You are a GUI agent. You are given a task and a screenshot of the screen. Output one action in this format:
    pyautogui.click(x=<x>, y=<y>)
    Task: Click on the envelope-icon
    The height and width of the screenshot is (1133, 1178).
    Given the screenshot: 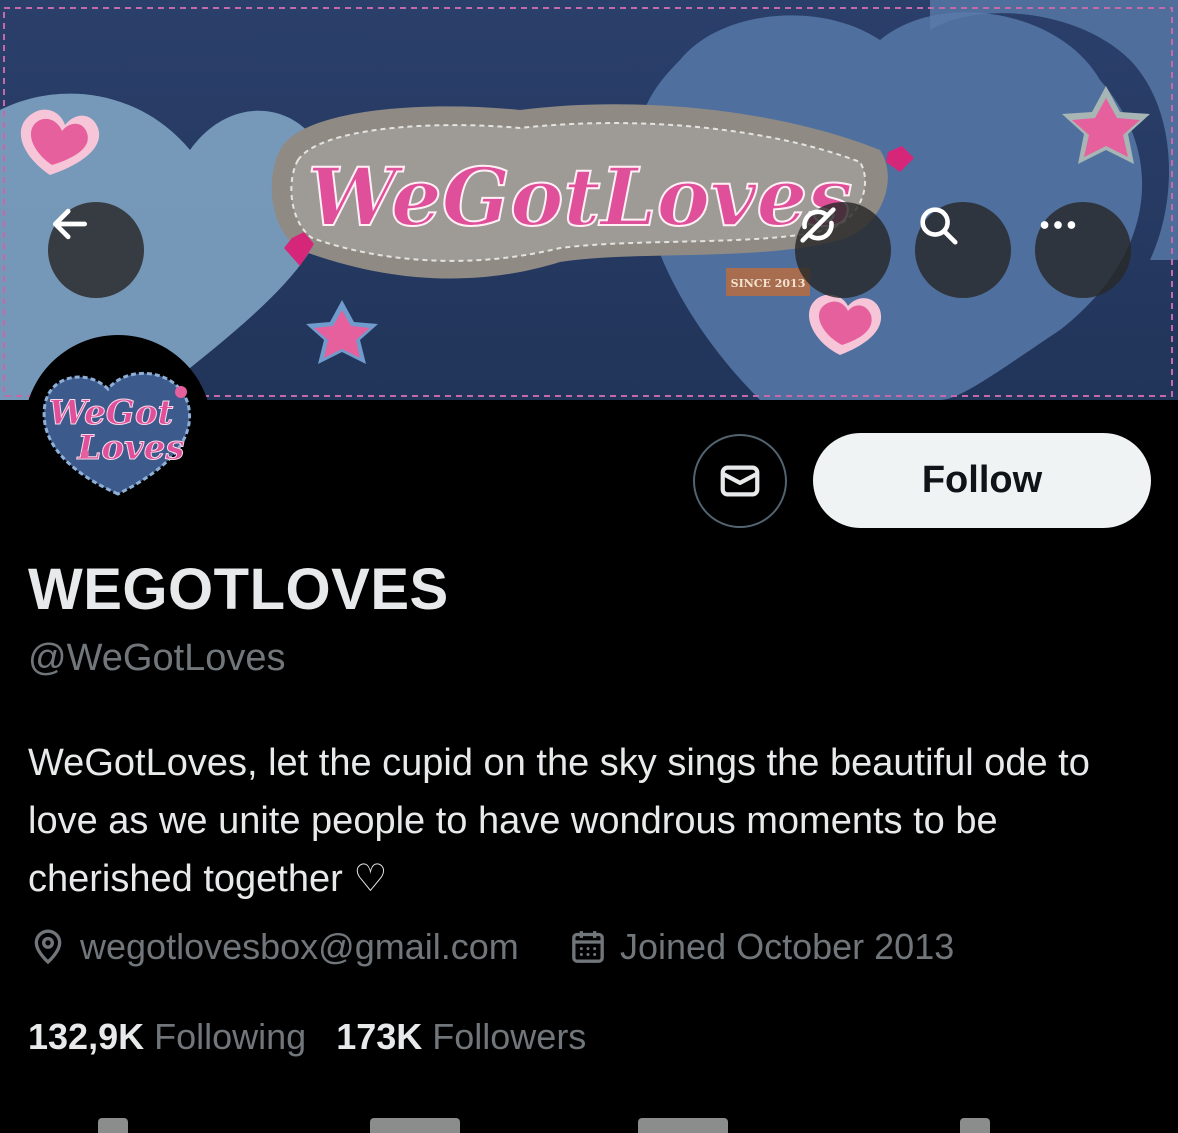 What is the action you would take?
    pyautogui.click(x=740, y=481)
    